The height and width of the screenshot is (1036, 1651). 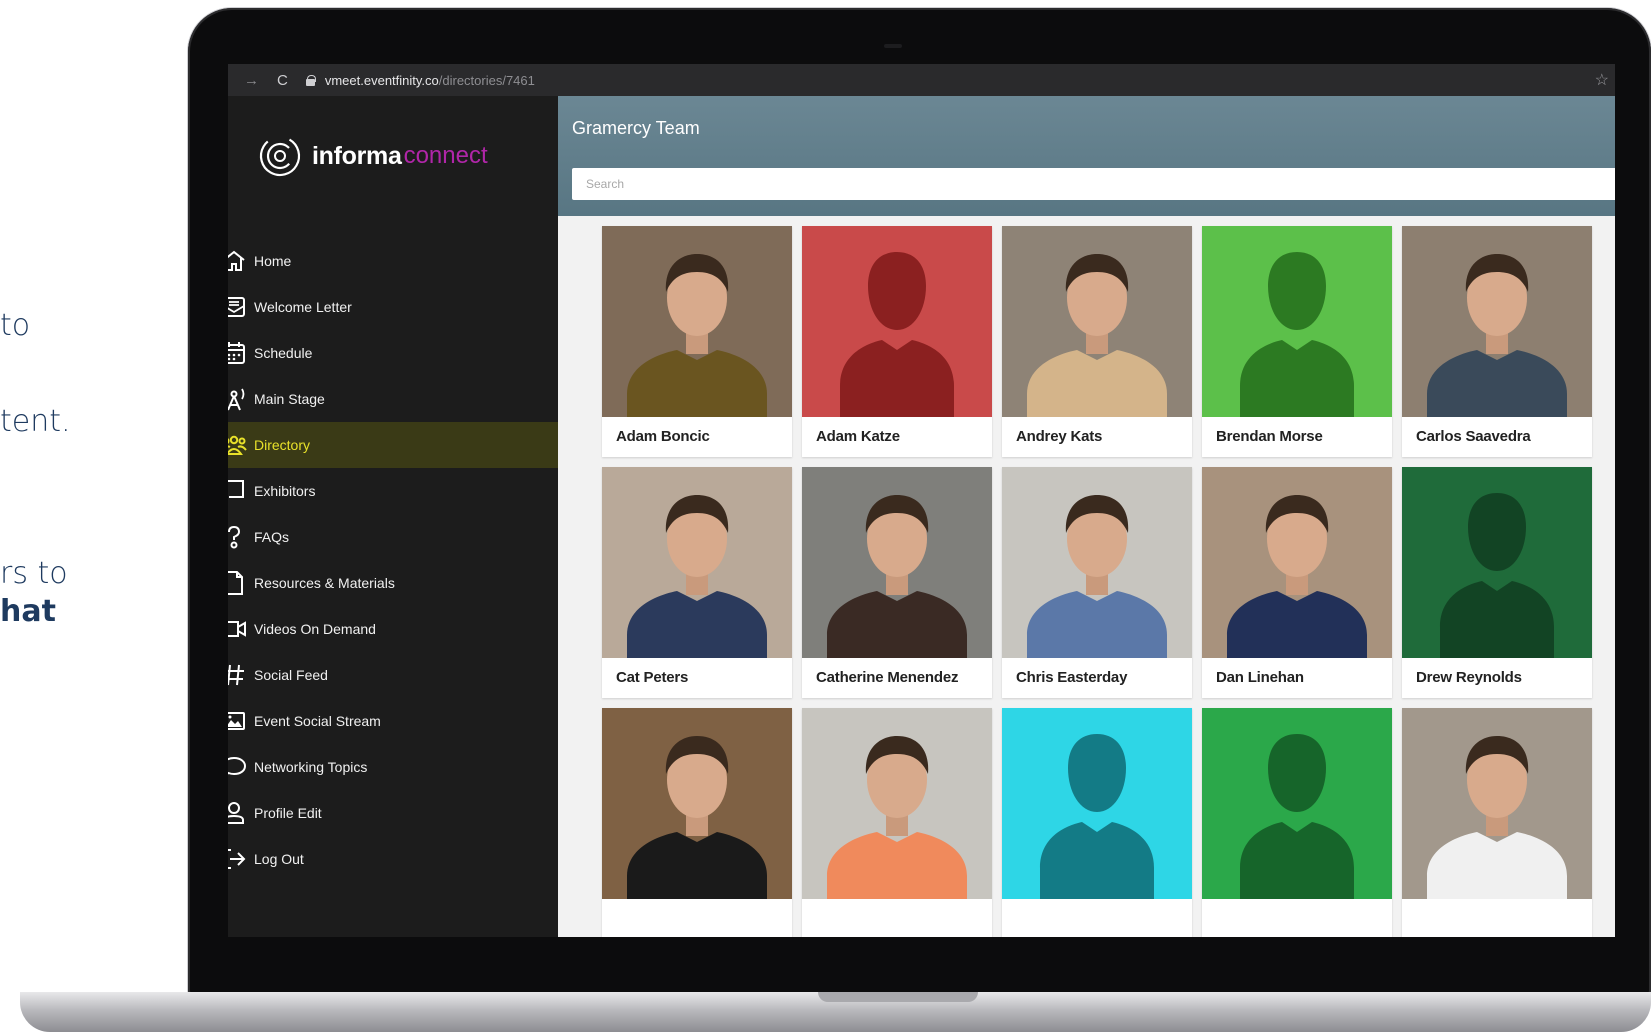 What do you see at coordinates (393, 859) in the screenshot?
I see `sidebar-item-log-out: Log Out` at bounding box center [393, 859].